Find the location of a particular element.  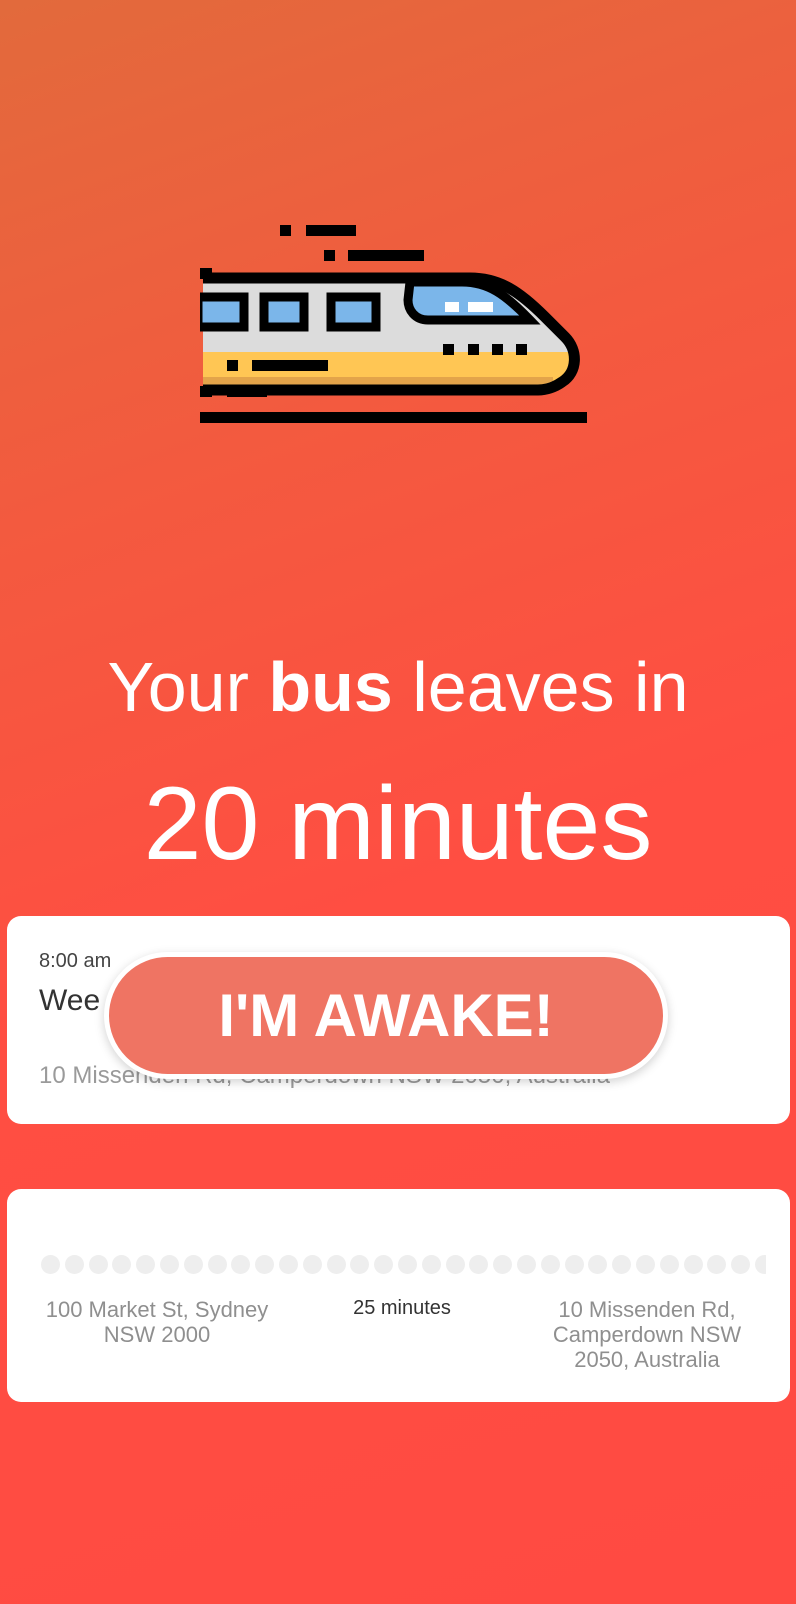

awake-button: I'M AWAKE! is located at coordinates (386, 1015).